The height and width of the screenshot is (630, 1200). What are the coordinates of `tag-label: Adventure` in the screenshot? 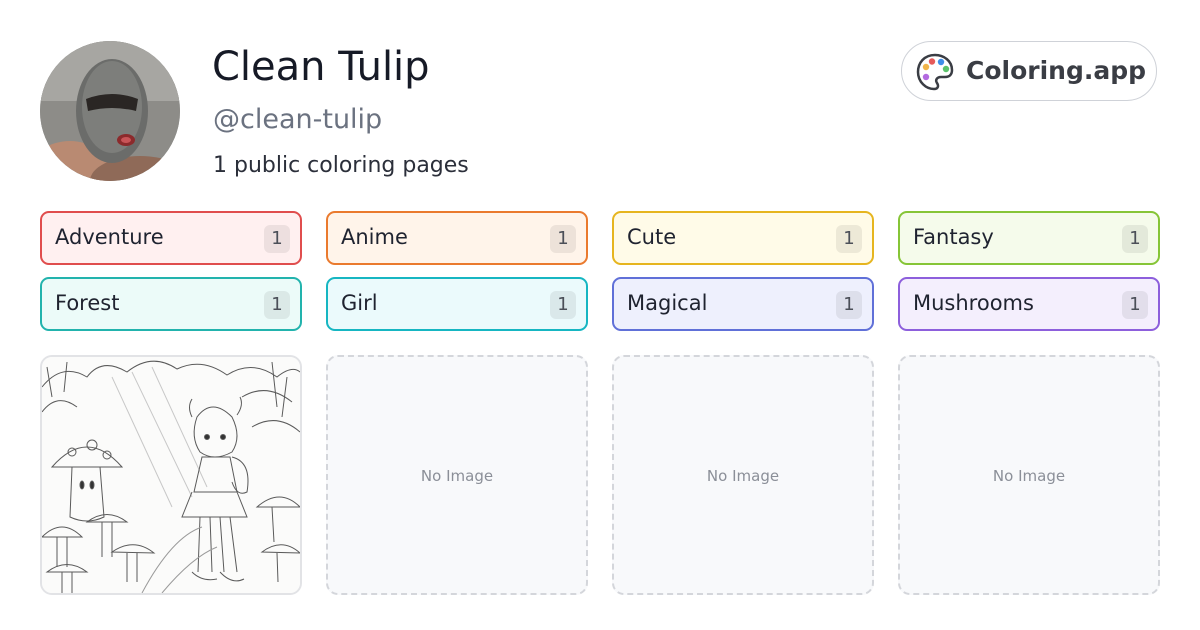 It's located at (109, 237).